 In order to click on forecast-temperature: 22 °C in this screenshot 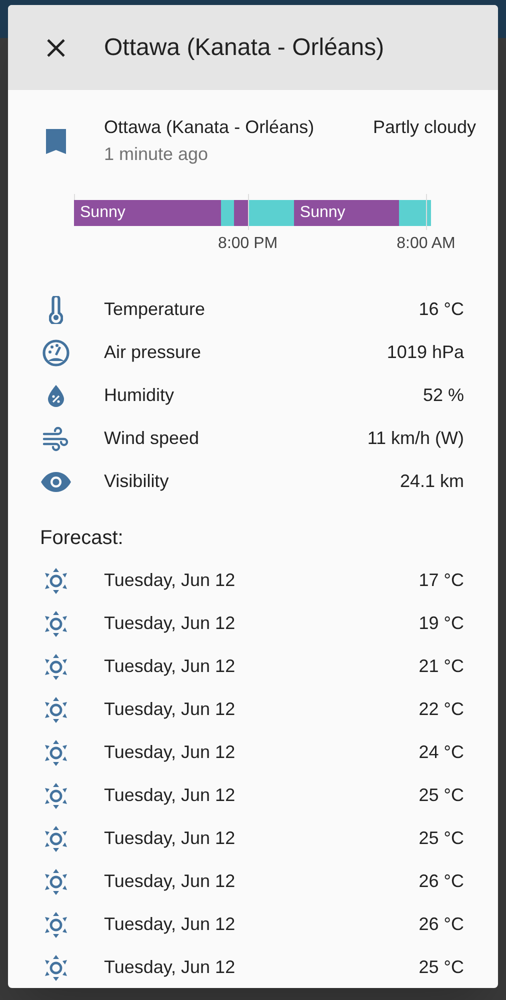, I will do `click(441, 709)`.